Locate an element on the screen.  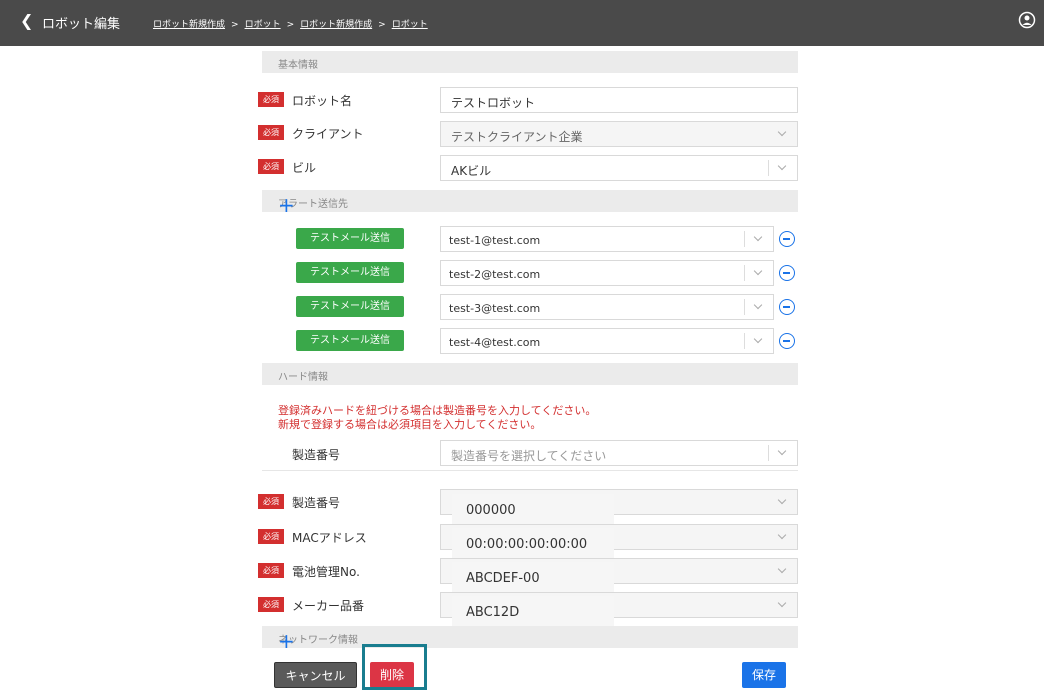
divider is located at coordinates (530, 470).